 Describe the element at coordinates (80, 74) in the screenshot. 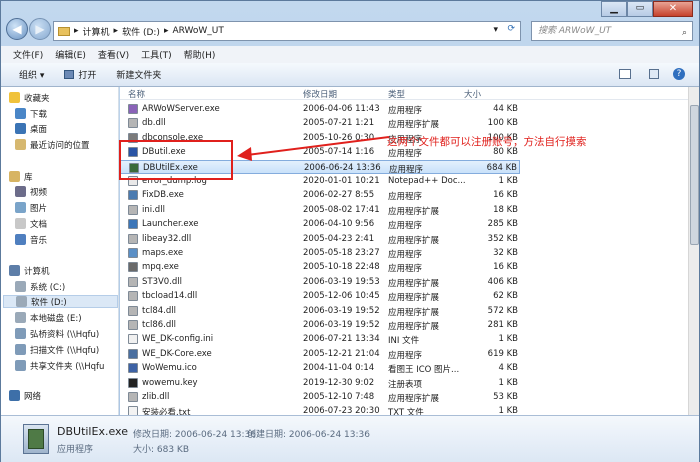

I see `open-button: 打开` at that location.